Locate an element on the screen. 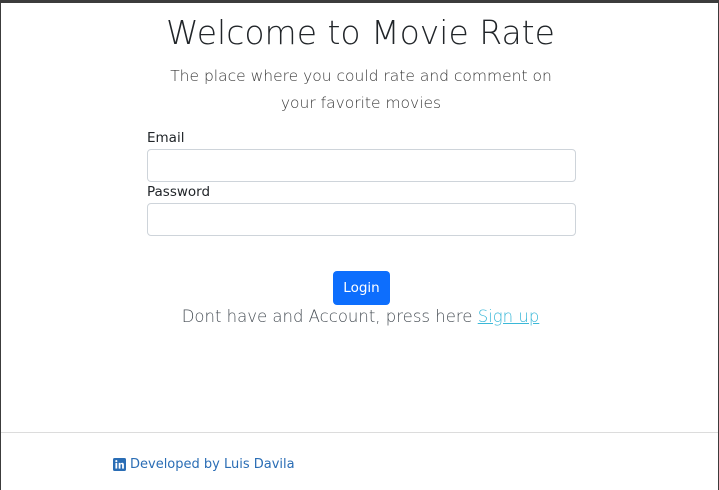 The height and width of the screenshot is (490, 719). footer-divider is located at coordinates (359, 432).